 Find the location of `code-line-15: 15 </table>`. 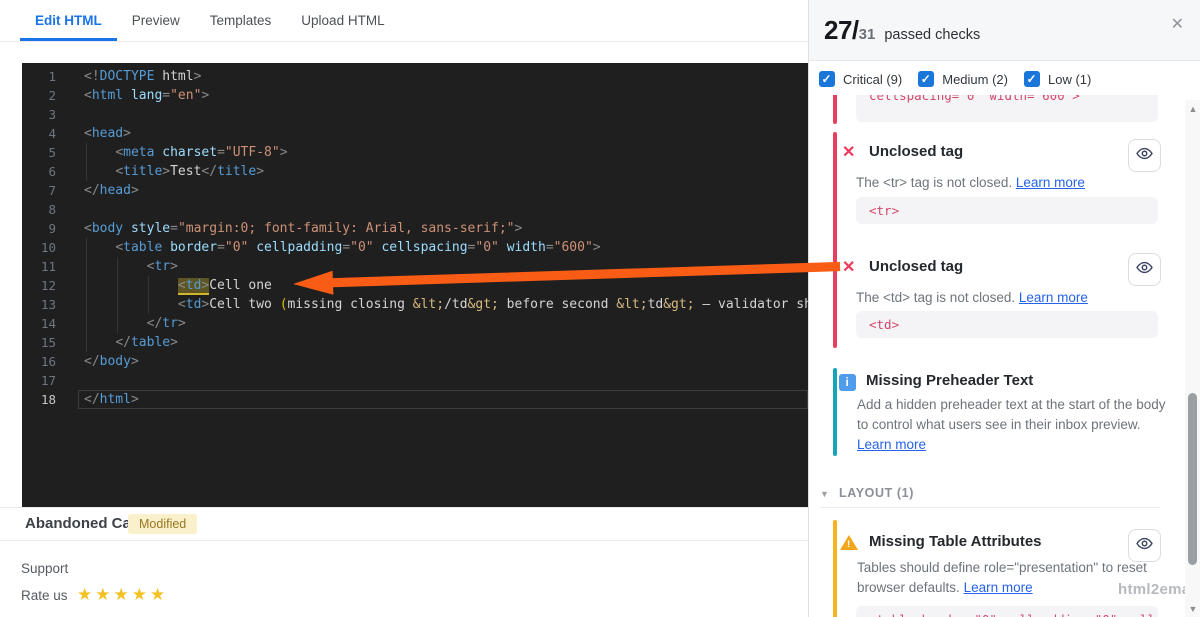

code-line-15: 15 </table> is located at coordinates (415, 342).